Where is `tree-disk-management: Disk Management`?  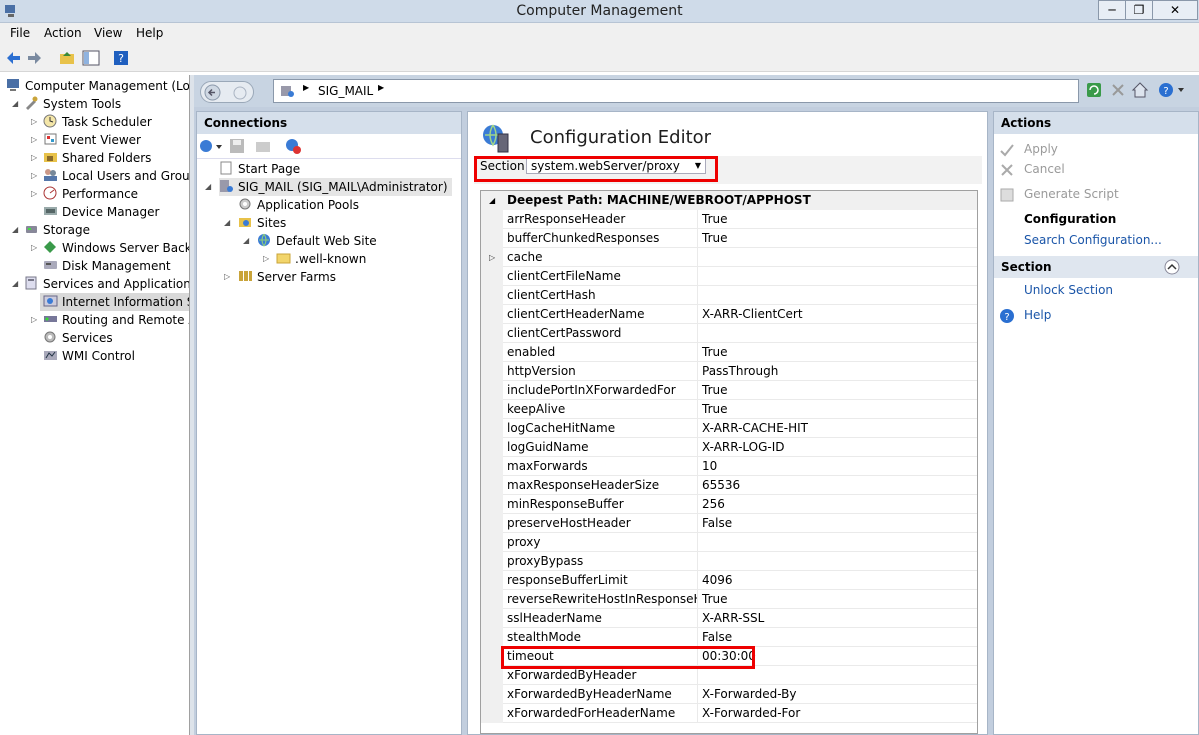
tree-disk-management: Disk Management is located at coordinates (107, 266).